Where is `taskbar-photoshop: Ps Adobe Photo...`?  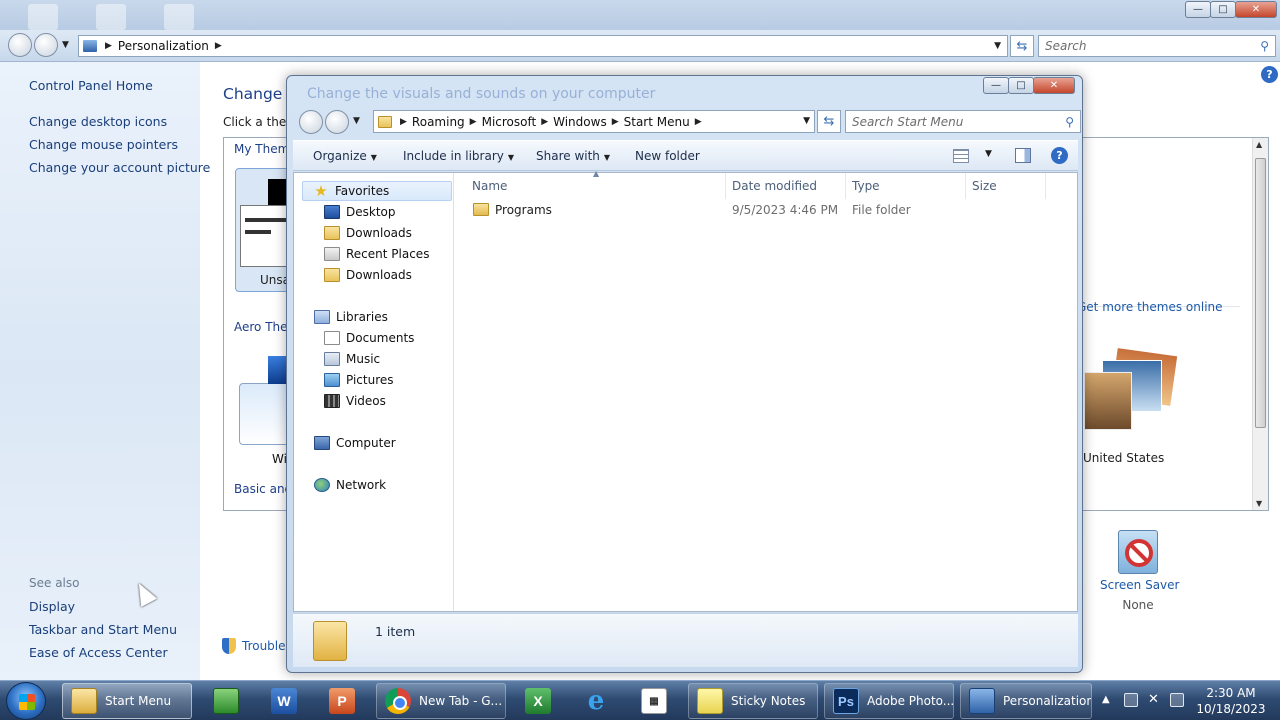
taskbar-photoshop: Ps Adobe Photo... is located at coordinates (889, 701).